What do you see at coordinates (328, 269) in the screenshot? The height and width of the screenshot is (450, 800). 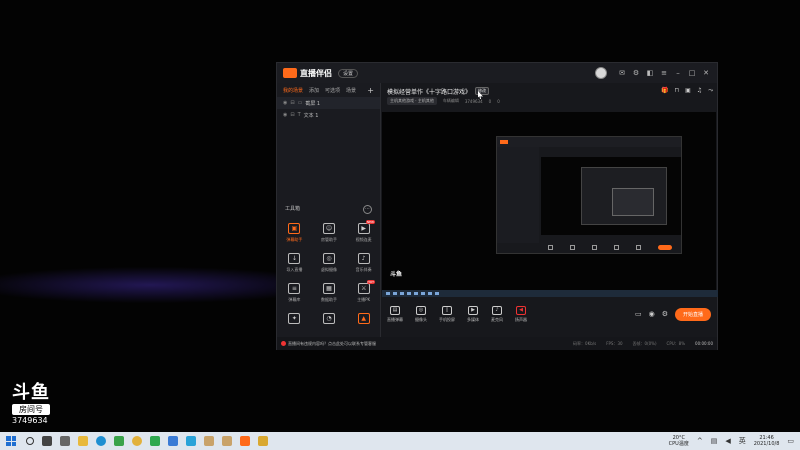 I see `tool-label: 虚拟摄像` at bounding box center [328, 269].